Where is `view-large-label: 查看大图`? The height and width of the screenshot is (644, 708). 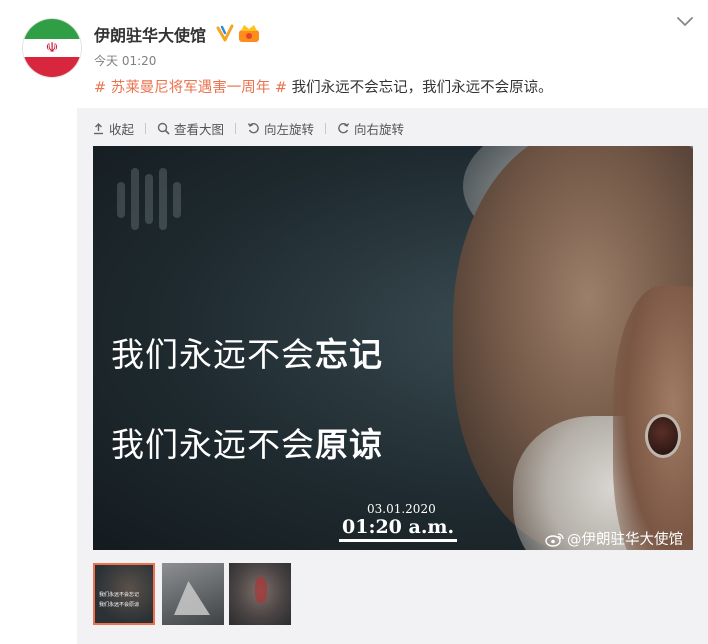
view-large-label: 查看大图 is located at coordinates (199, 129).